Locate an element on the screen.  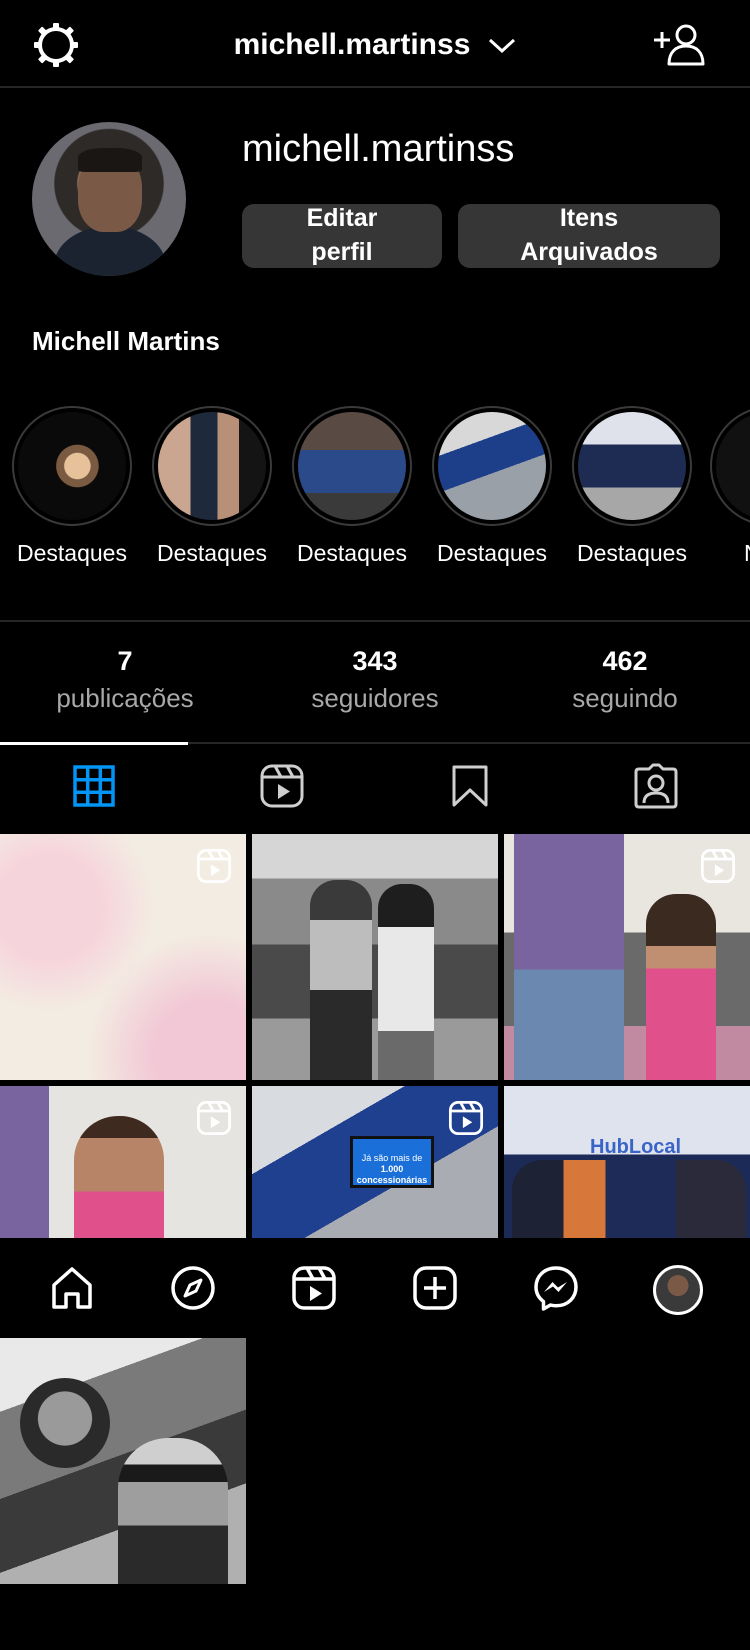
stat-following: 462 seguindo is located at coordinates (625, 680).